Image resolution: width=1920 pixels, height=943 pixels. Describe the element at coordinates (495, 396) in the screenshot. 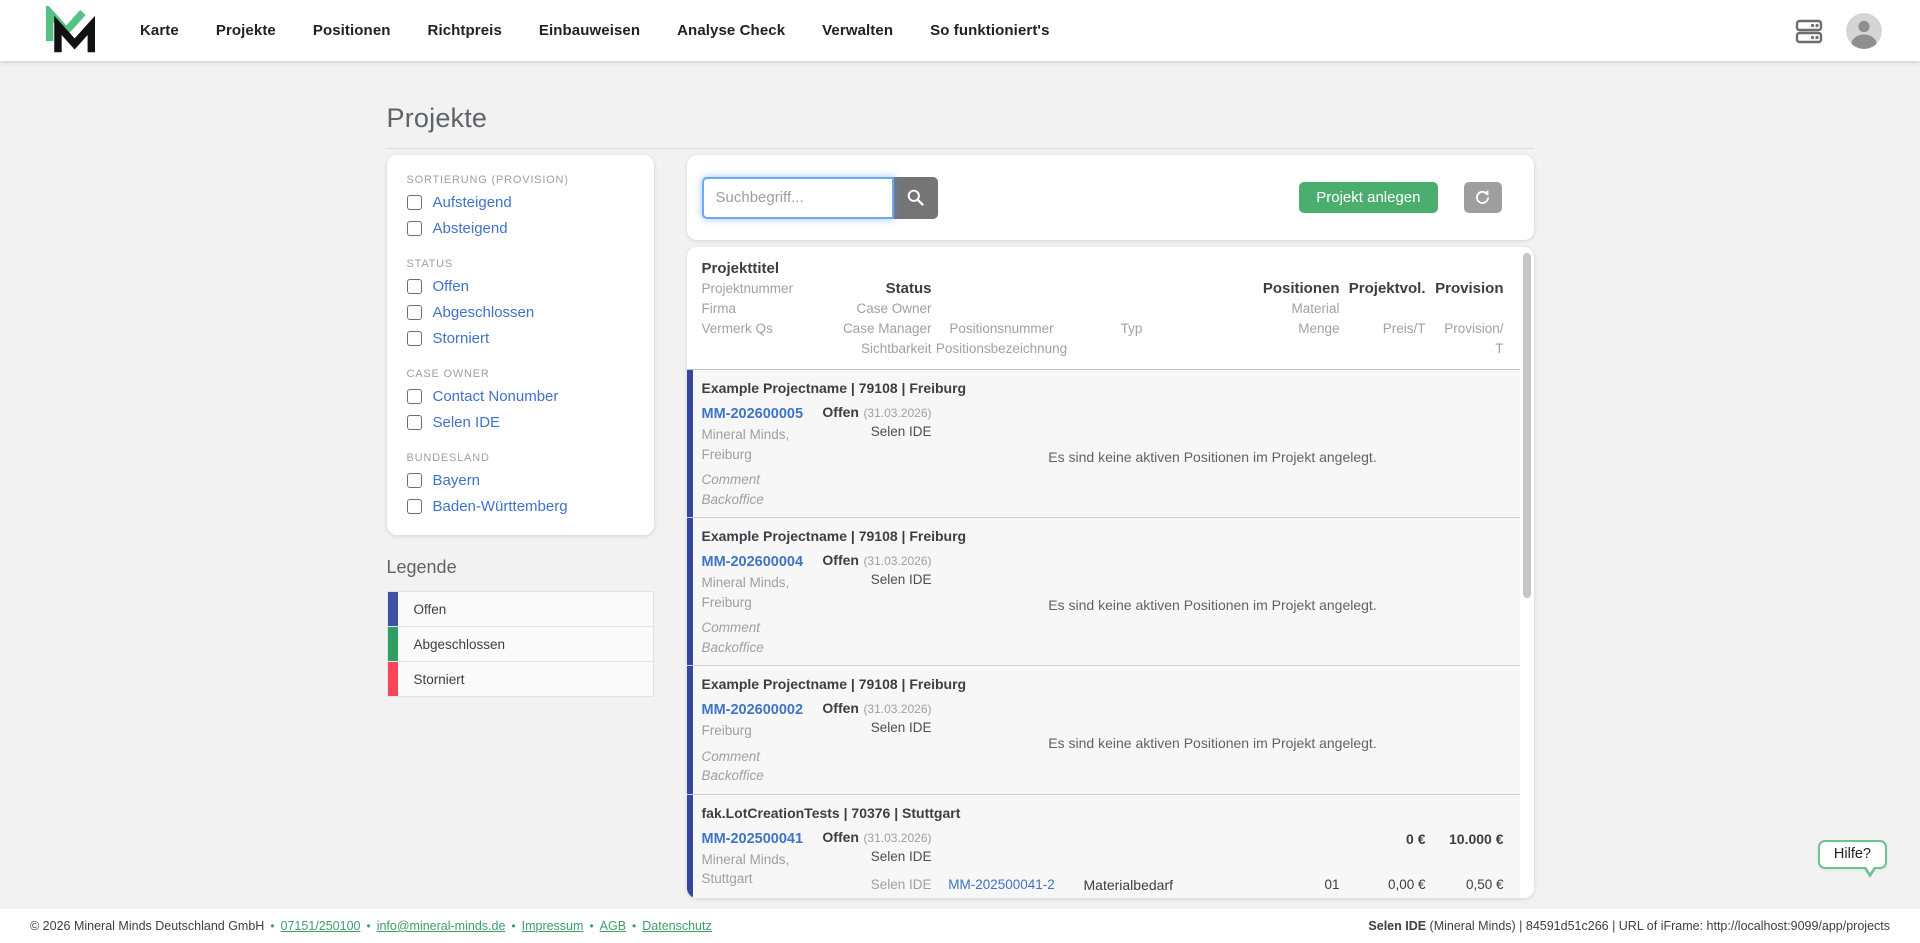

I see `filter-option-label: Contact Nonumber` at that location.